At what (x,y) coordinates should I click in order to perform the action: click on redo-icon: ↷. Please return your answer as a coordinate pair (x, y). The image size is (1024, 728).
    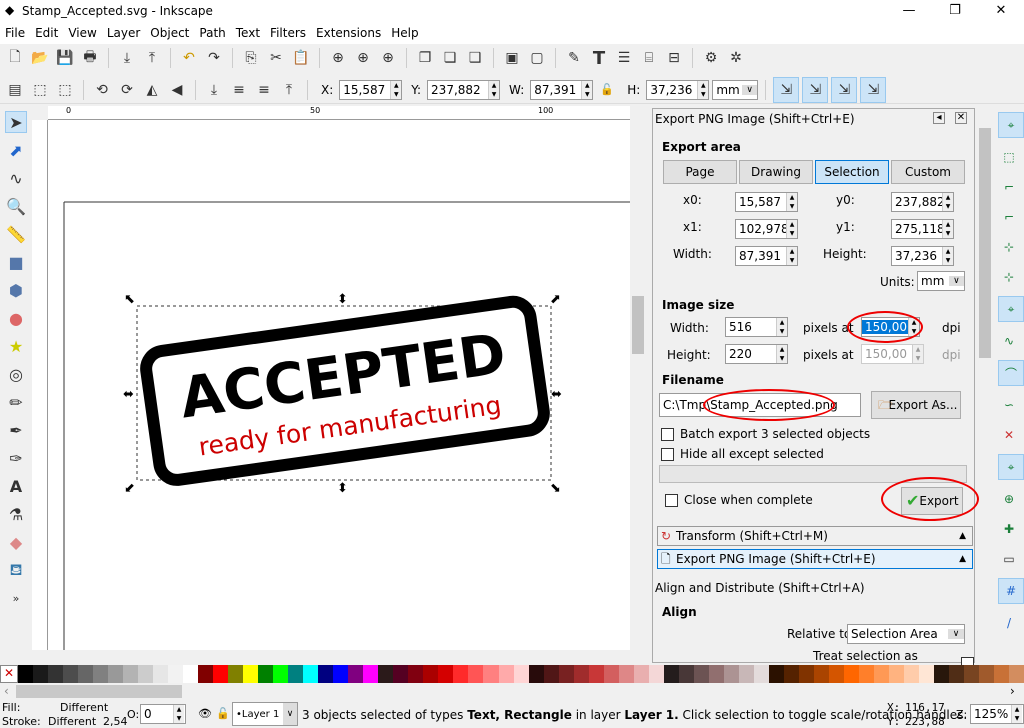
    Looking at the image, I should click on (214, 58).